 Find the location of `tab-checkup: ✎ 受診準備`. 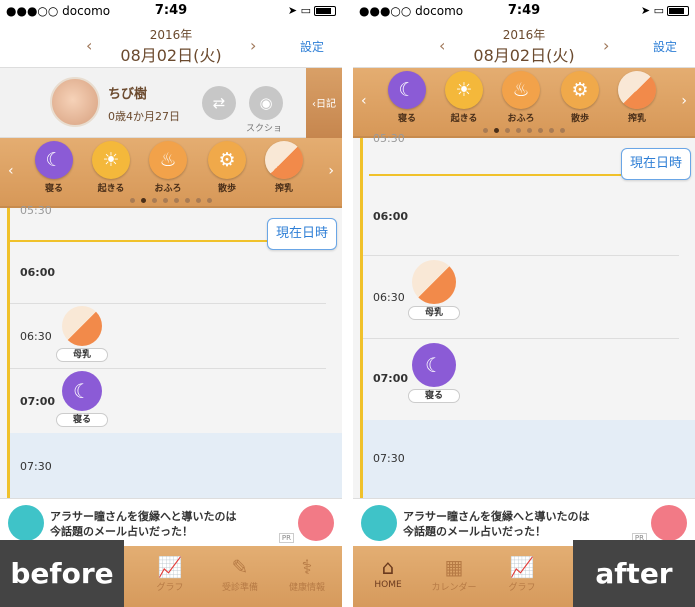

tab-checkup: ✎ 受診準備 is located at coordinates (240, 573).